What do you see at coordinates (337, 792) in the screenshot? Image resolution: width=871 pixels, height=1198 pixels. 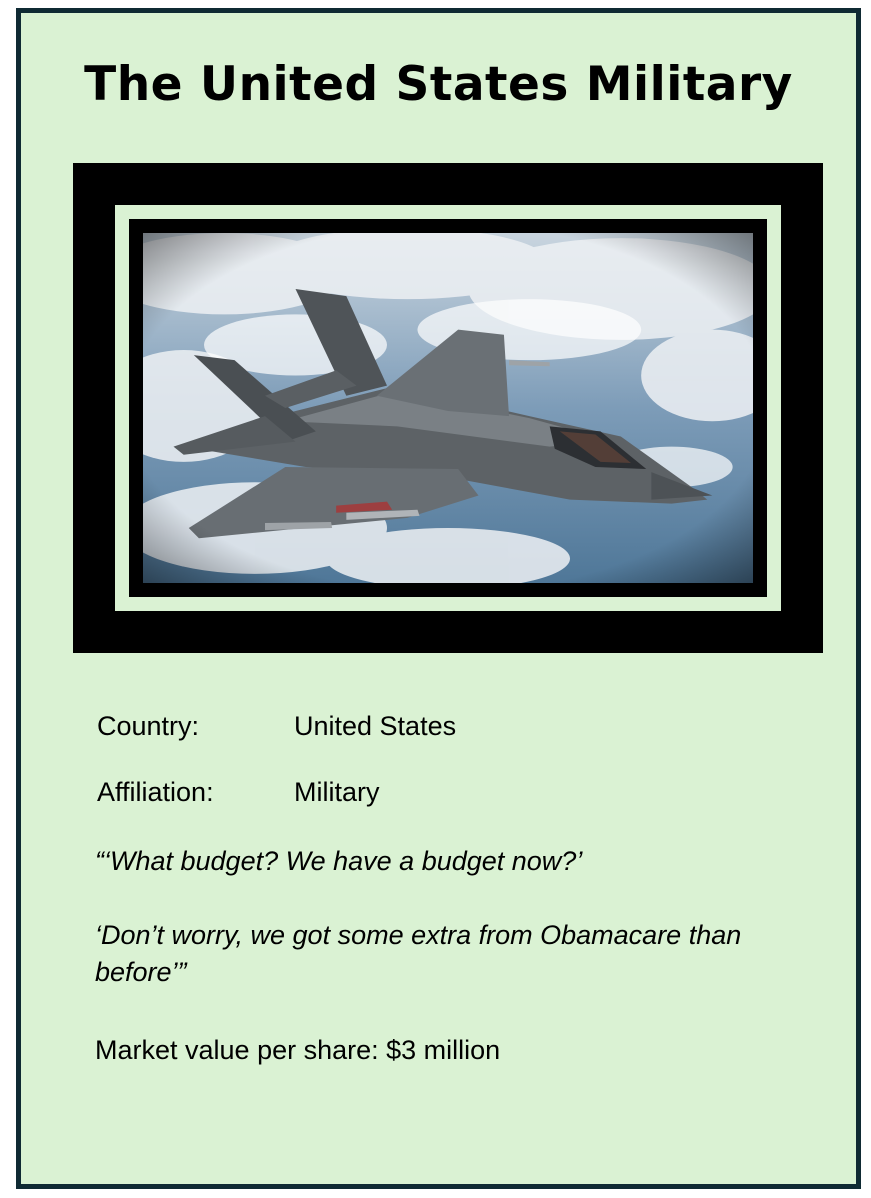 I see `affiliation-value: Military` at bounding box center [337, 792].